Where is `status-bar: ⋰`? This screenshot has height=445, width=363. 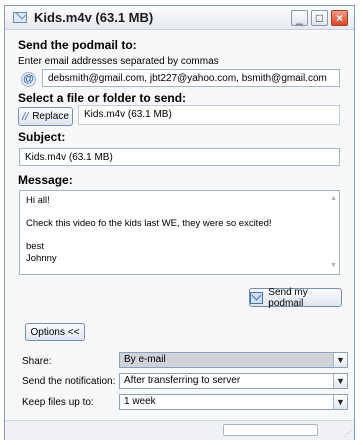 status-bar: ⋰ is located at coordinates (179, 430).